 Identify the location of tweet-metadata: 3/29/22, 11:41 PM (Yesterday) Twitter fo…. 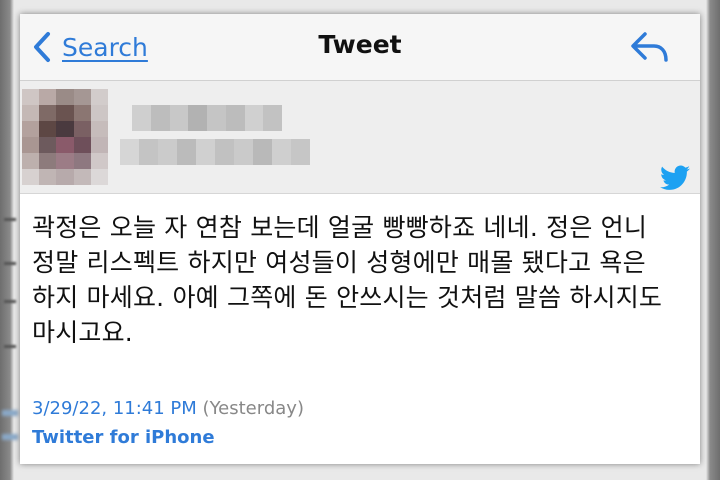
(168, 423).